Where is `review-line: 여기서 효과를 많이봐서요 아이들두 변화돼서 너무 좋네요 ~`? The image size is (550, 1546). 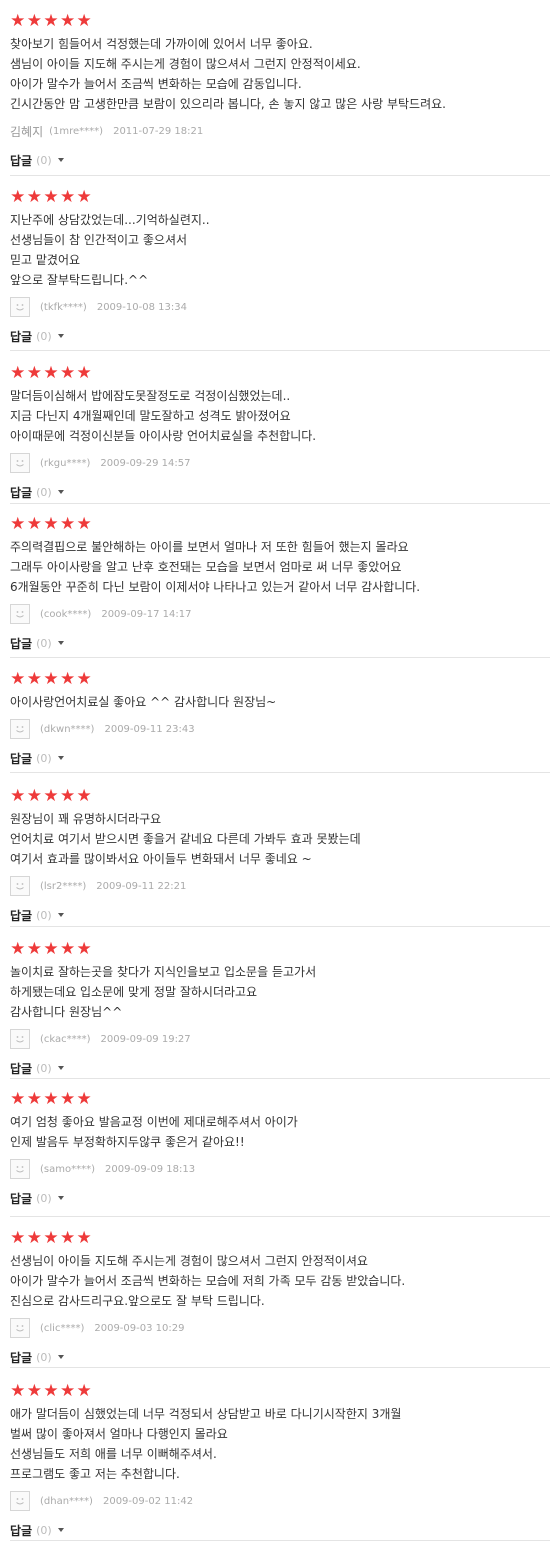 review-line: 여기서 효과를 많이봐서요 아이들두 변화돼서 너무 좋네요 ~ is located at coordinates (161, 859).